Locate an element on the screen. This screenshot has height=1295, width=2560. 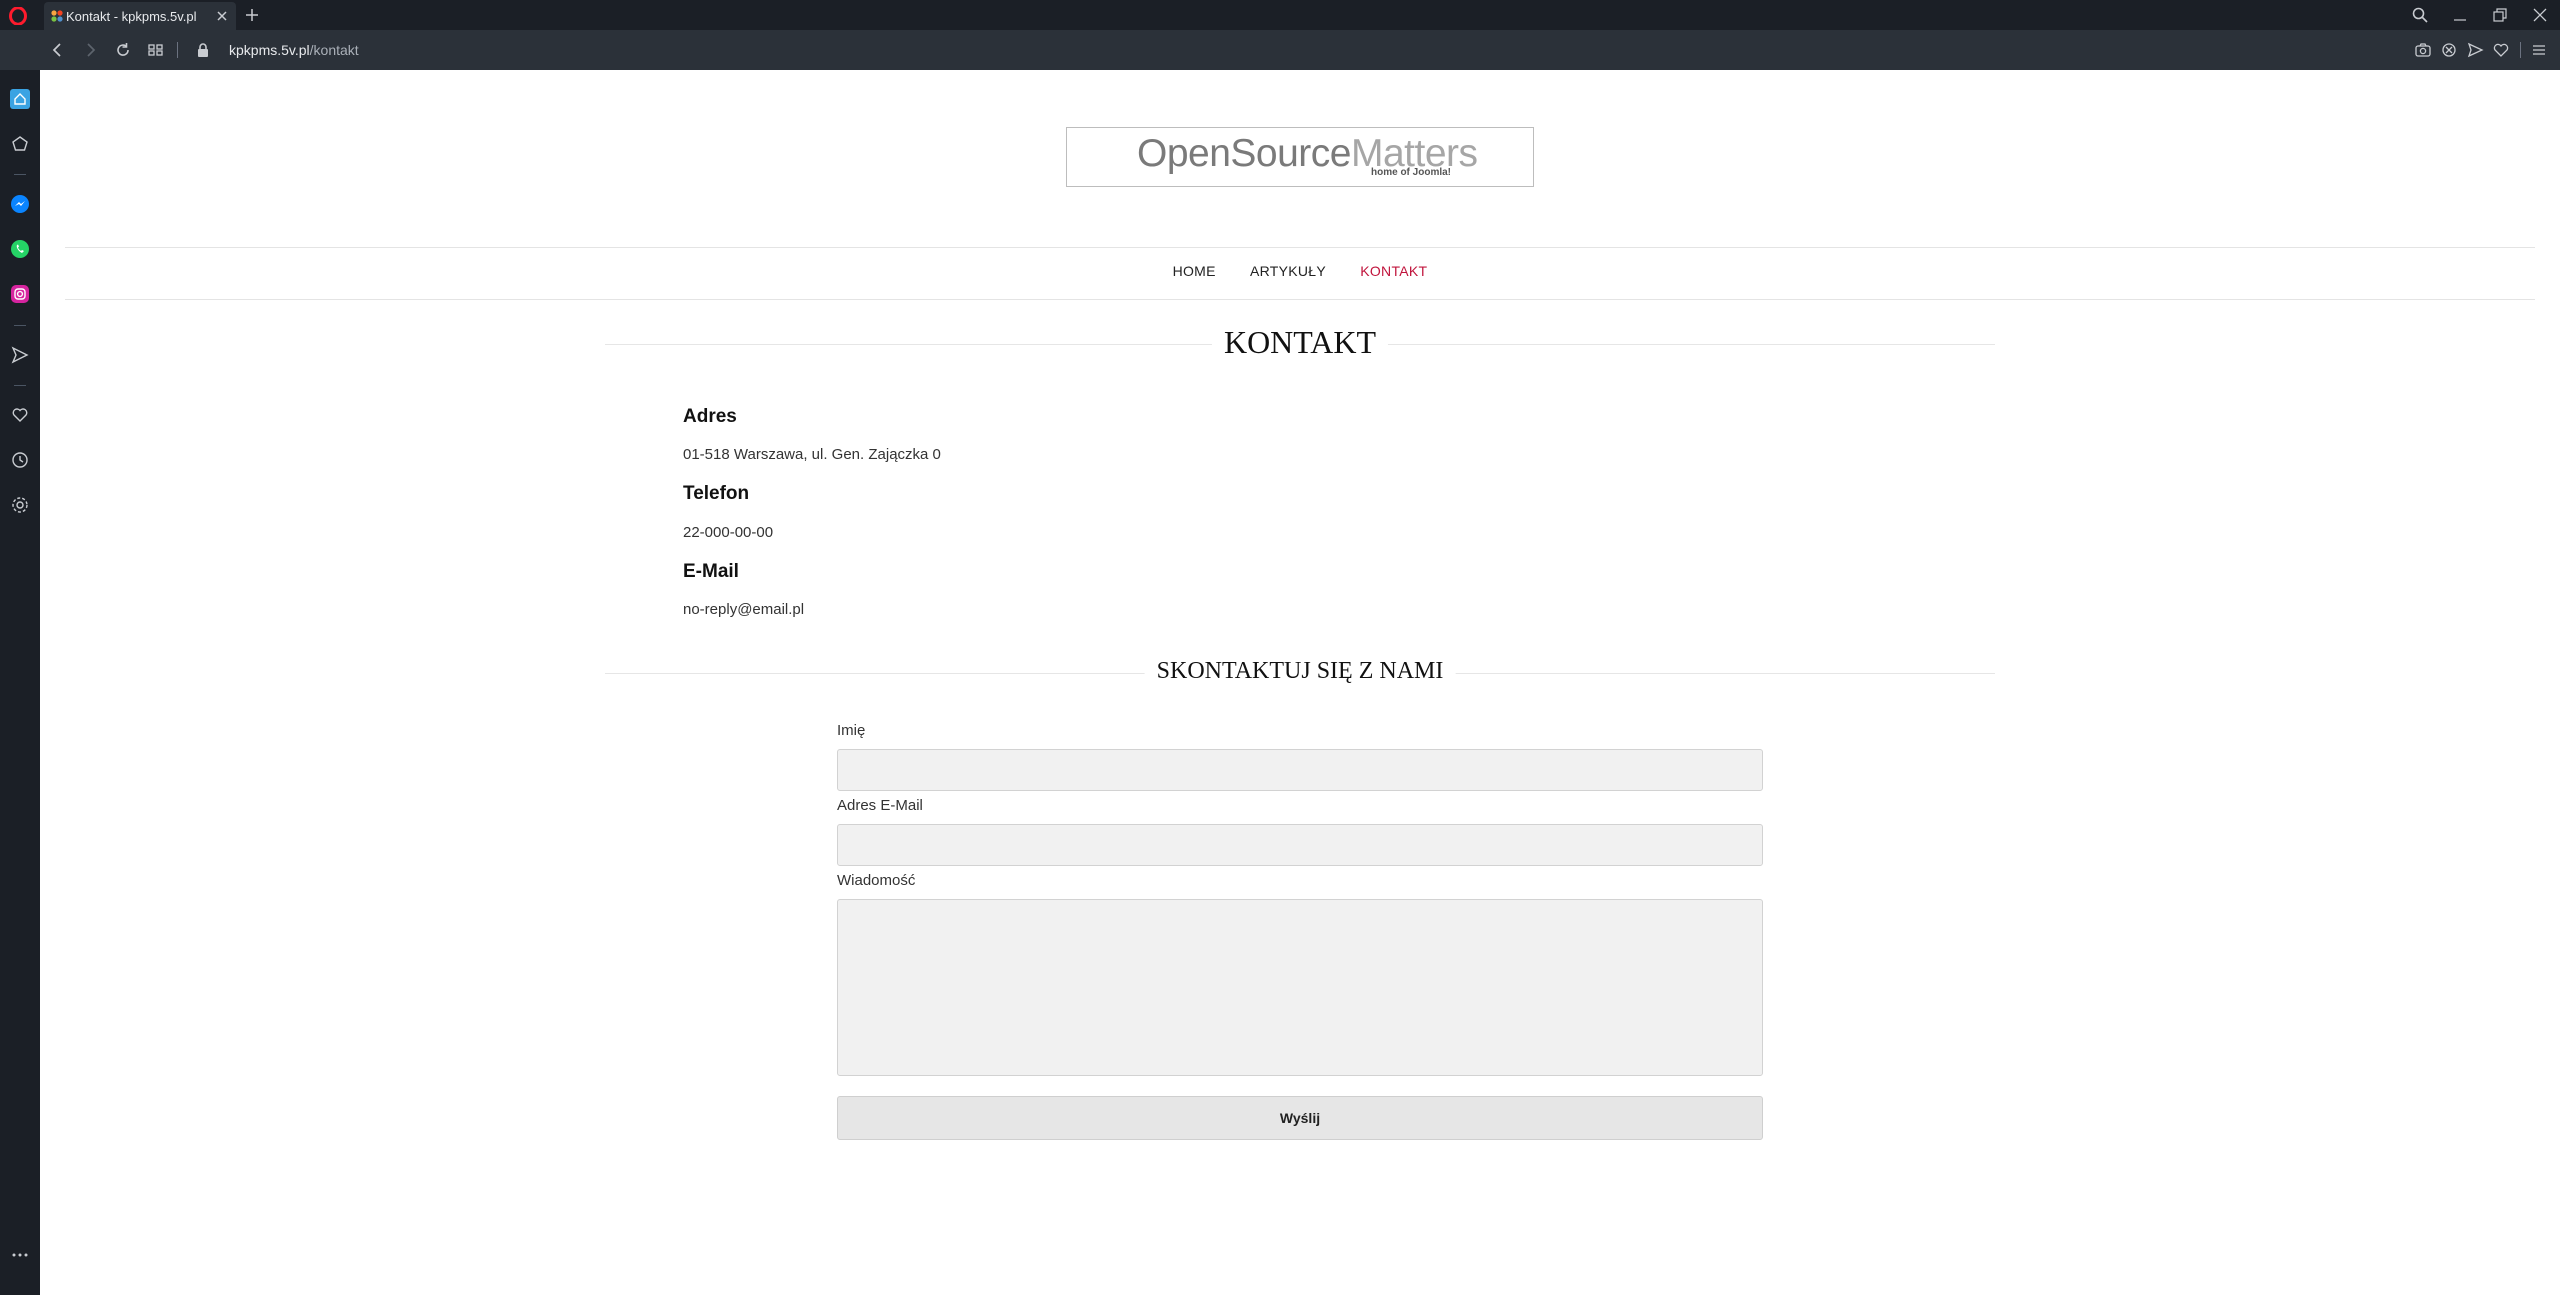
menu-bottom-rule is located at coordinates (1300, 299).